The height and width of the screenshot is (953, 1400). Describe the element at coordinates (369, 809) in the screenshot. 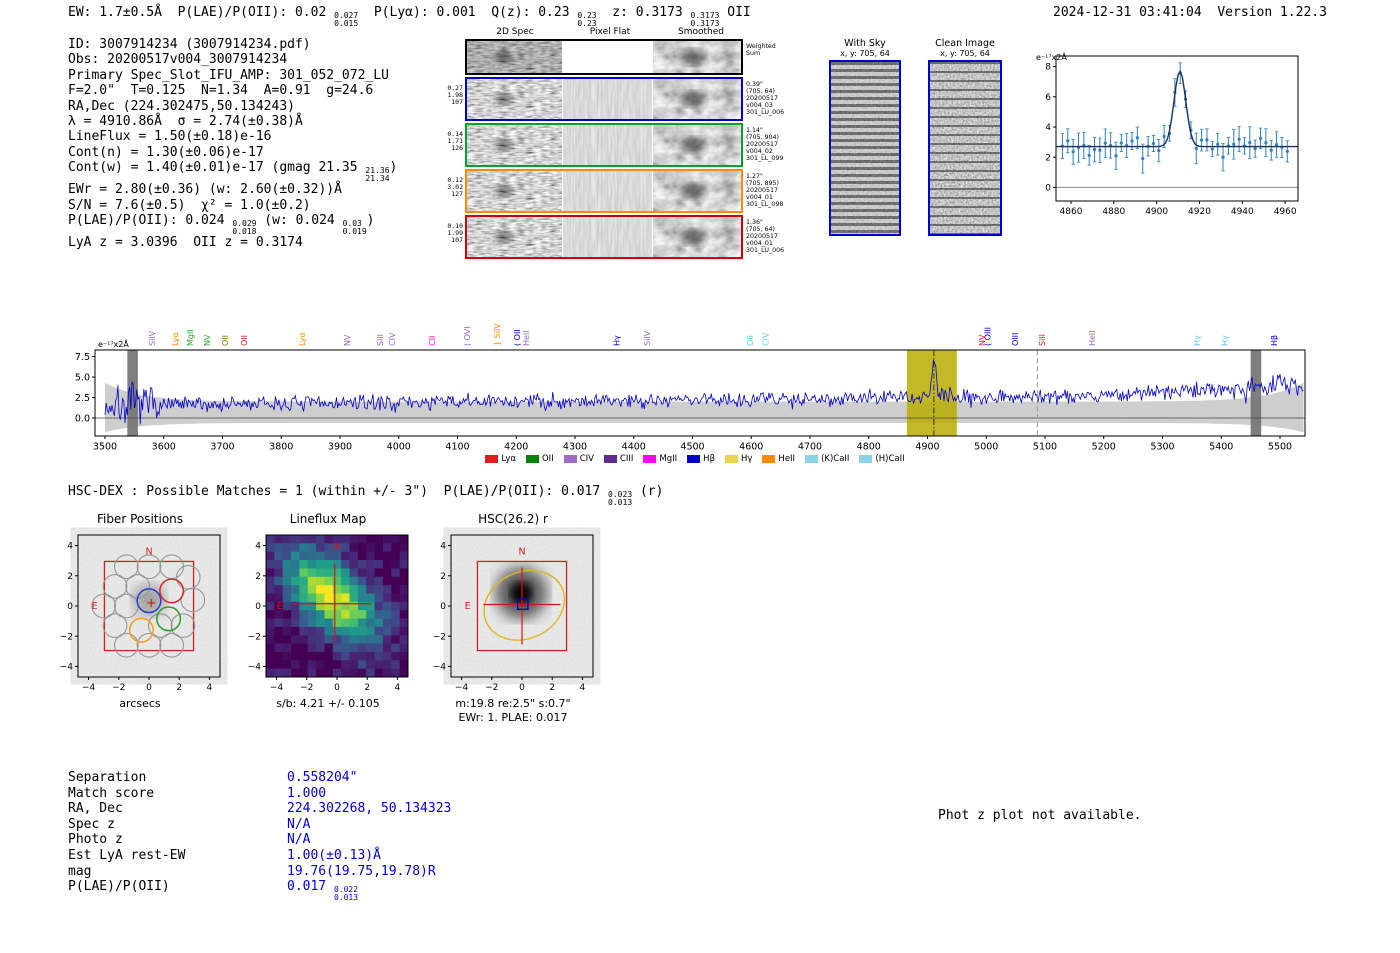

I see `match-table-value: 224.302268, 50.134323` at that location.